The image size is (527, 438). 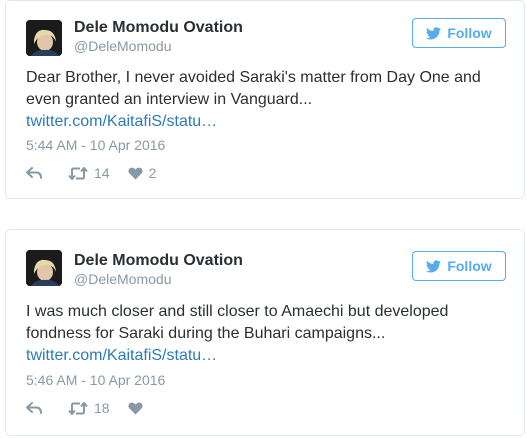 I want to click on retweet-button: 18, so click(x=89, y=408).